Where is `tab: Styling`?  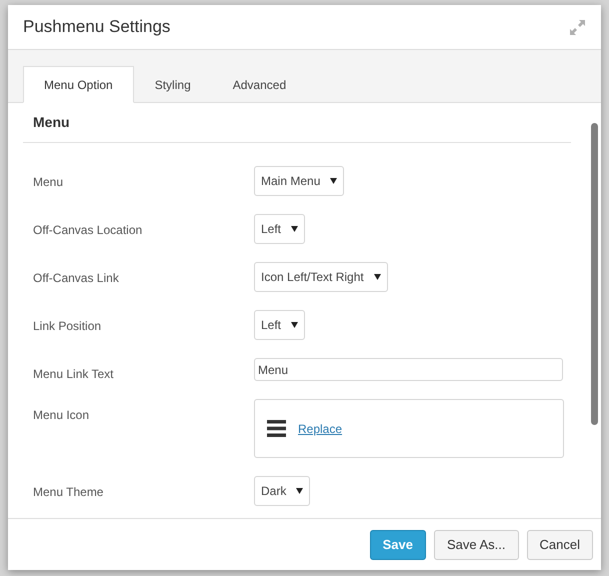
tab: Styling is located at coordinates (173, 84).